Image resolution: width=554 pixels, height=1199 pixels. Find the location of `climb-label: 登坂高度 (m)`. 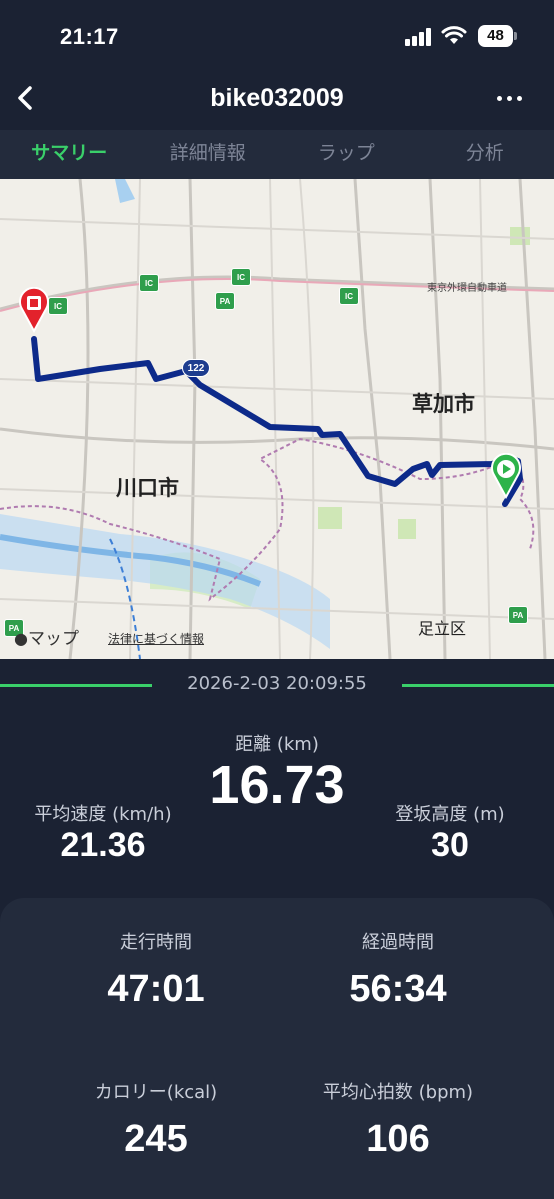

climb-label: 登坂高度 (m) is located at coordinates (450, 814).